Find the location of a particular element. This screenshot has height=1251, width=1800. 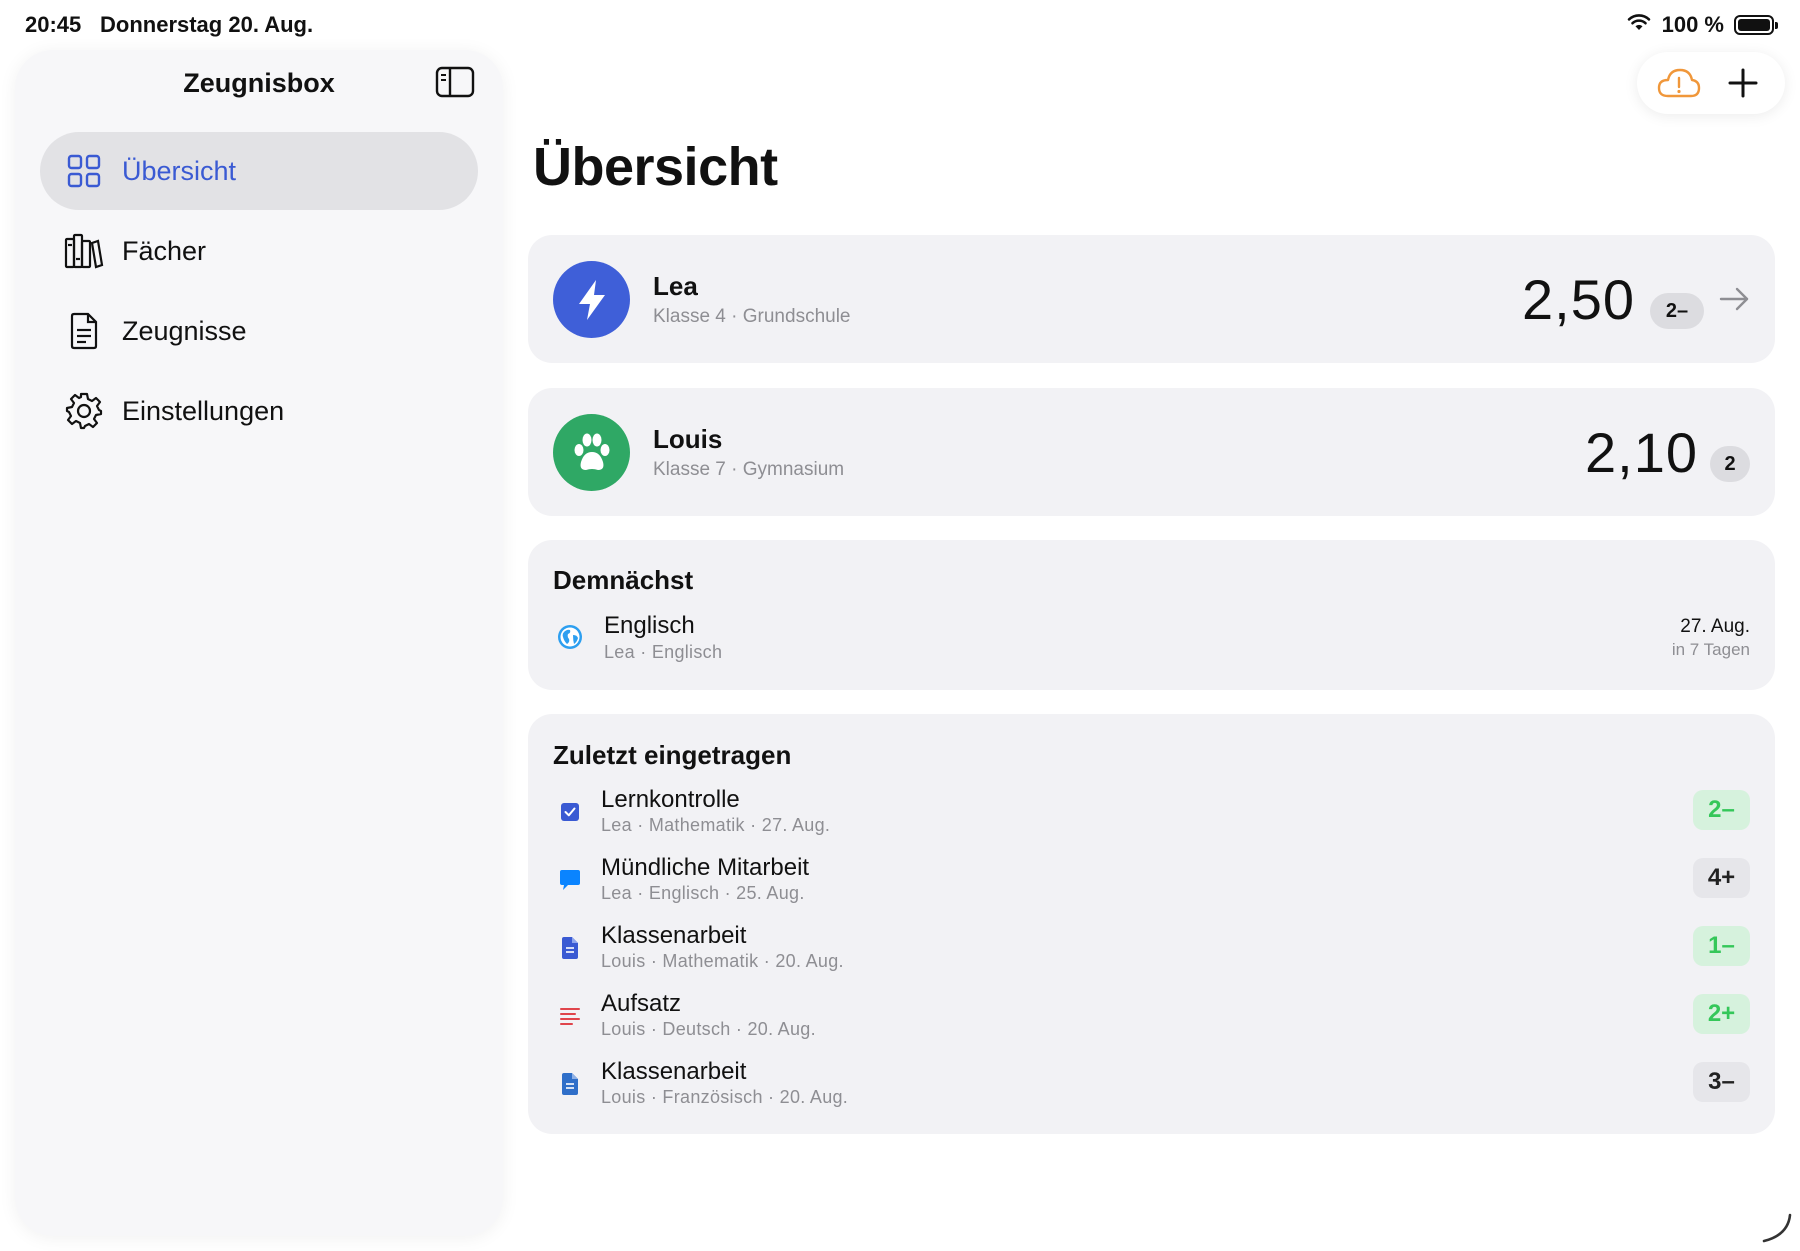

grade-badge: 4+ is located at coordinates (1721, 878).